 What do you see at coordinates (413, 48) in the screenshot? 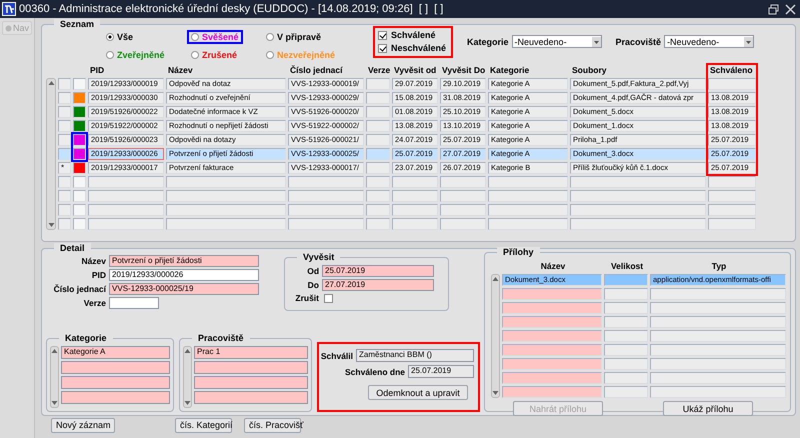
I see `checkbox: Neschválené` at bounding box center [413, 48].